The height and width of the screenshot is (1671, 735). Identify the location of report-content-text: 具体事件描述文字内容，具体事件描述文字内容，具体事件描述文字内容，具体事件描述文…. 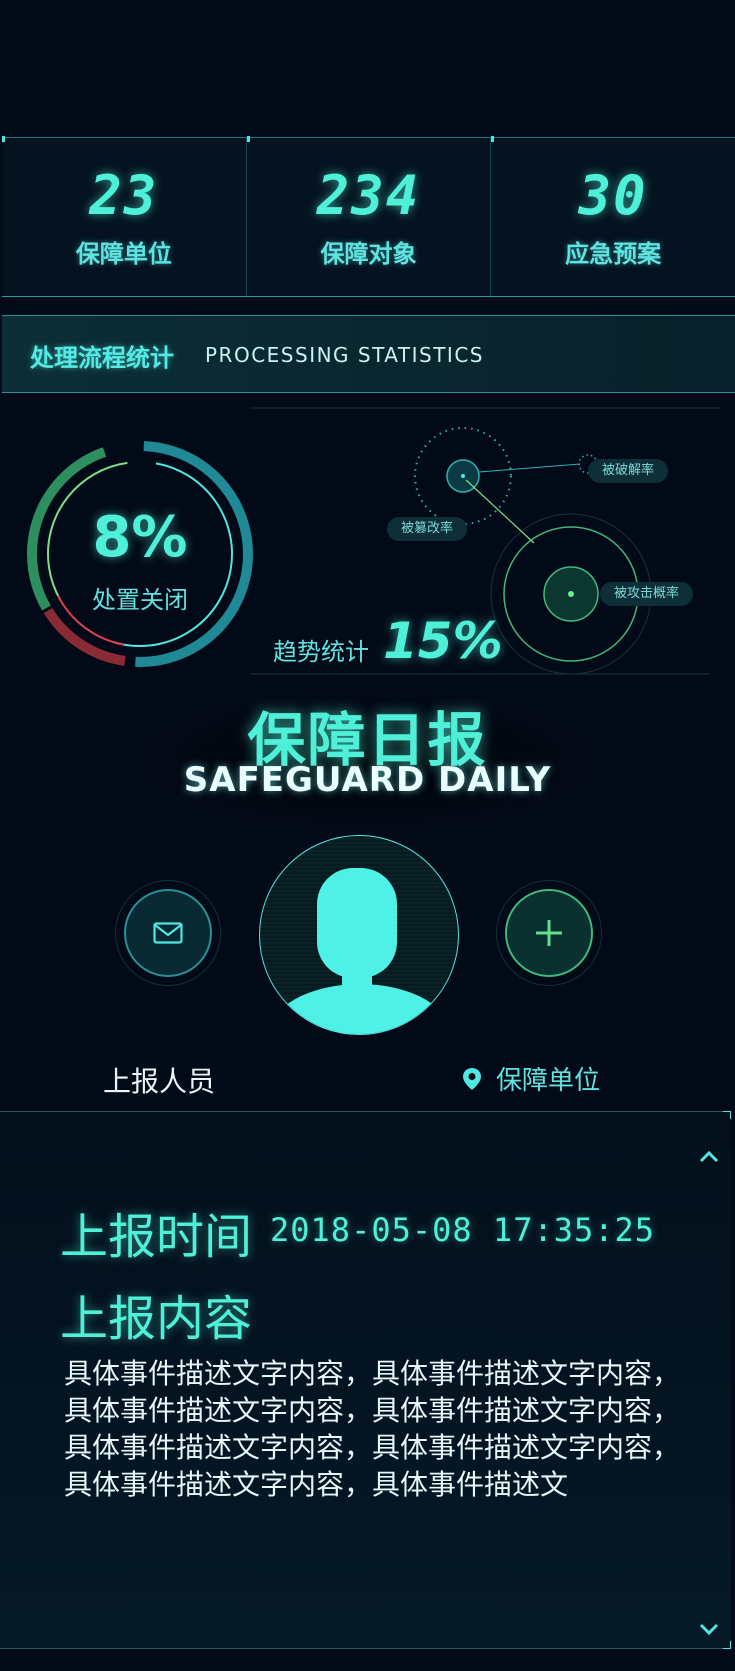
(372, 1429).